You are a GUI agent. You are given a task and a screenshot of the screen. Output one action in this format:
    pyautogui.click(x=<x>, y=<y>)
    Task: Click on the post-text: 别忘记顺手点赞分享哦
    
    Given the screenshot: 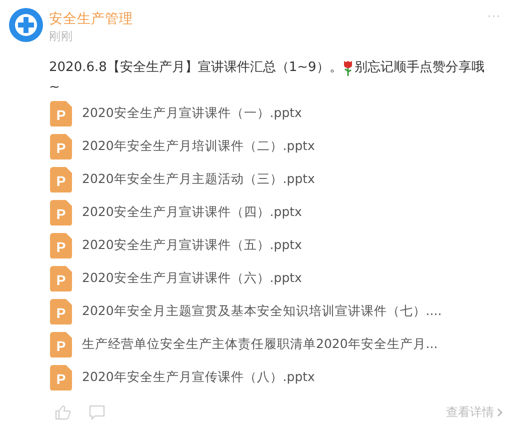 What is the action you would take?
    pyautogui.click(x=419, y=68)
    